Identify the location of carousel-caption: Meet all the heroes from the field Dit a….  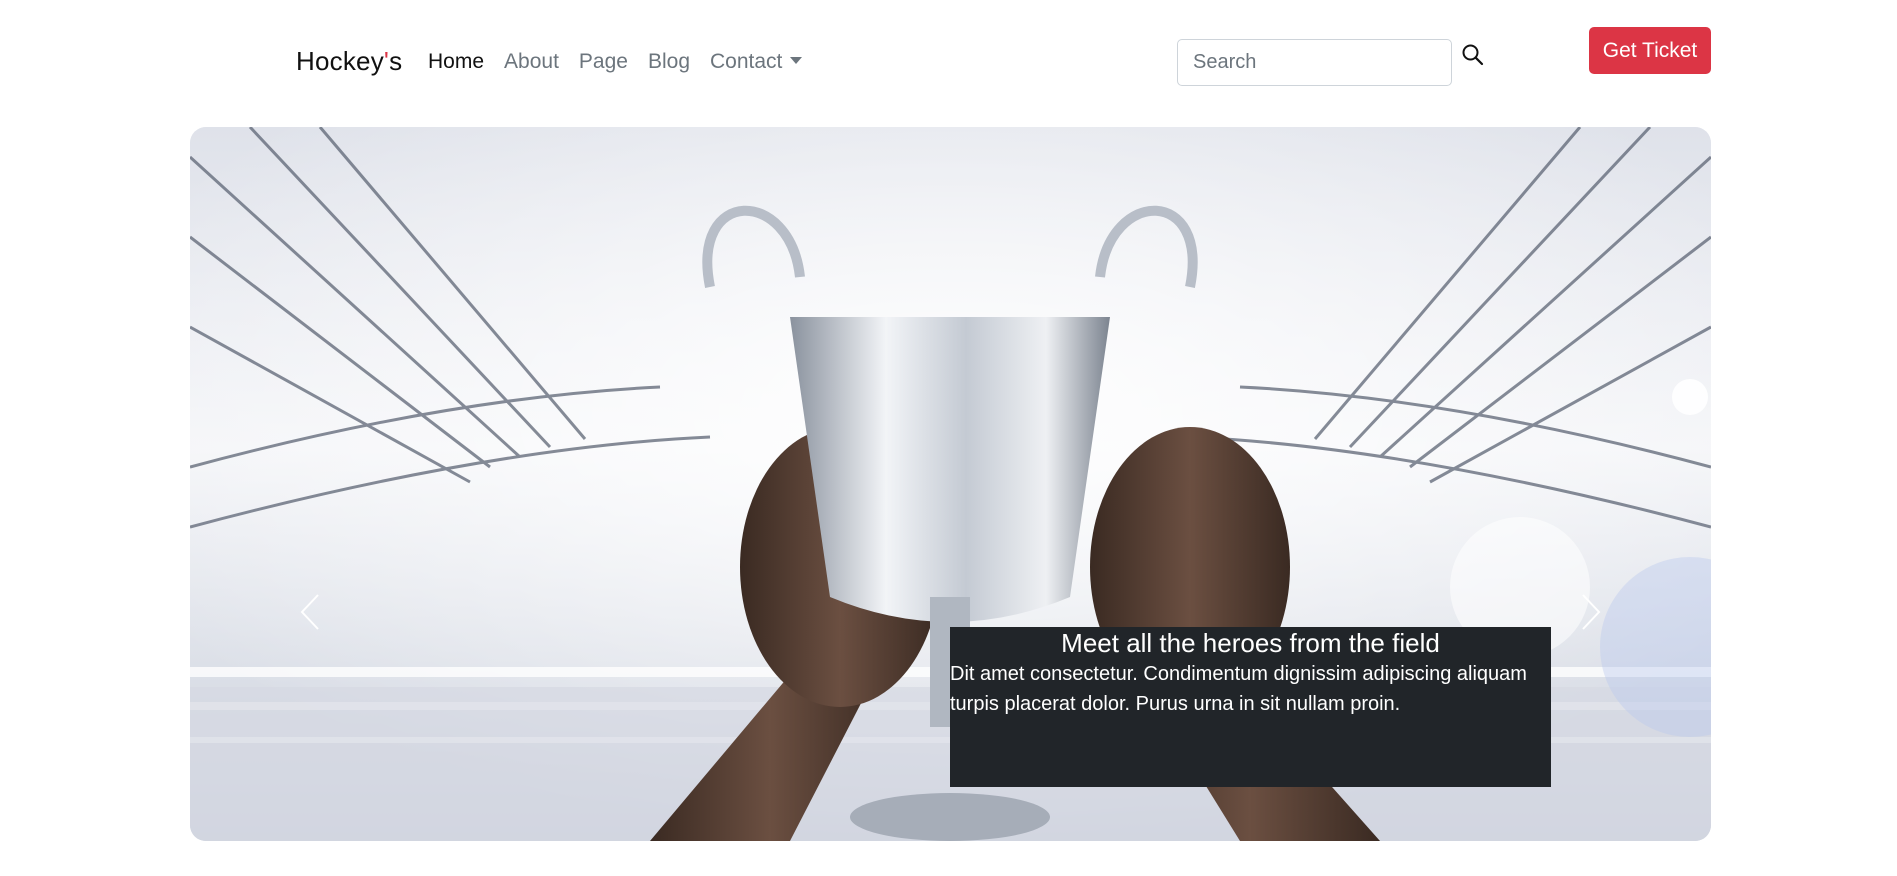
(1250, 707).